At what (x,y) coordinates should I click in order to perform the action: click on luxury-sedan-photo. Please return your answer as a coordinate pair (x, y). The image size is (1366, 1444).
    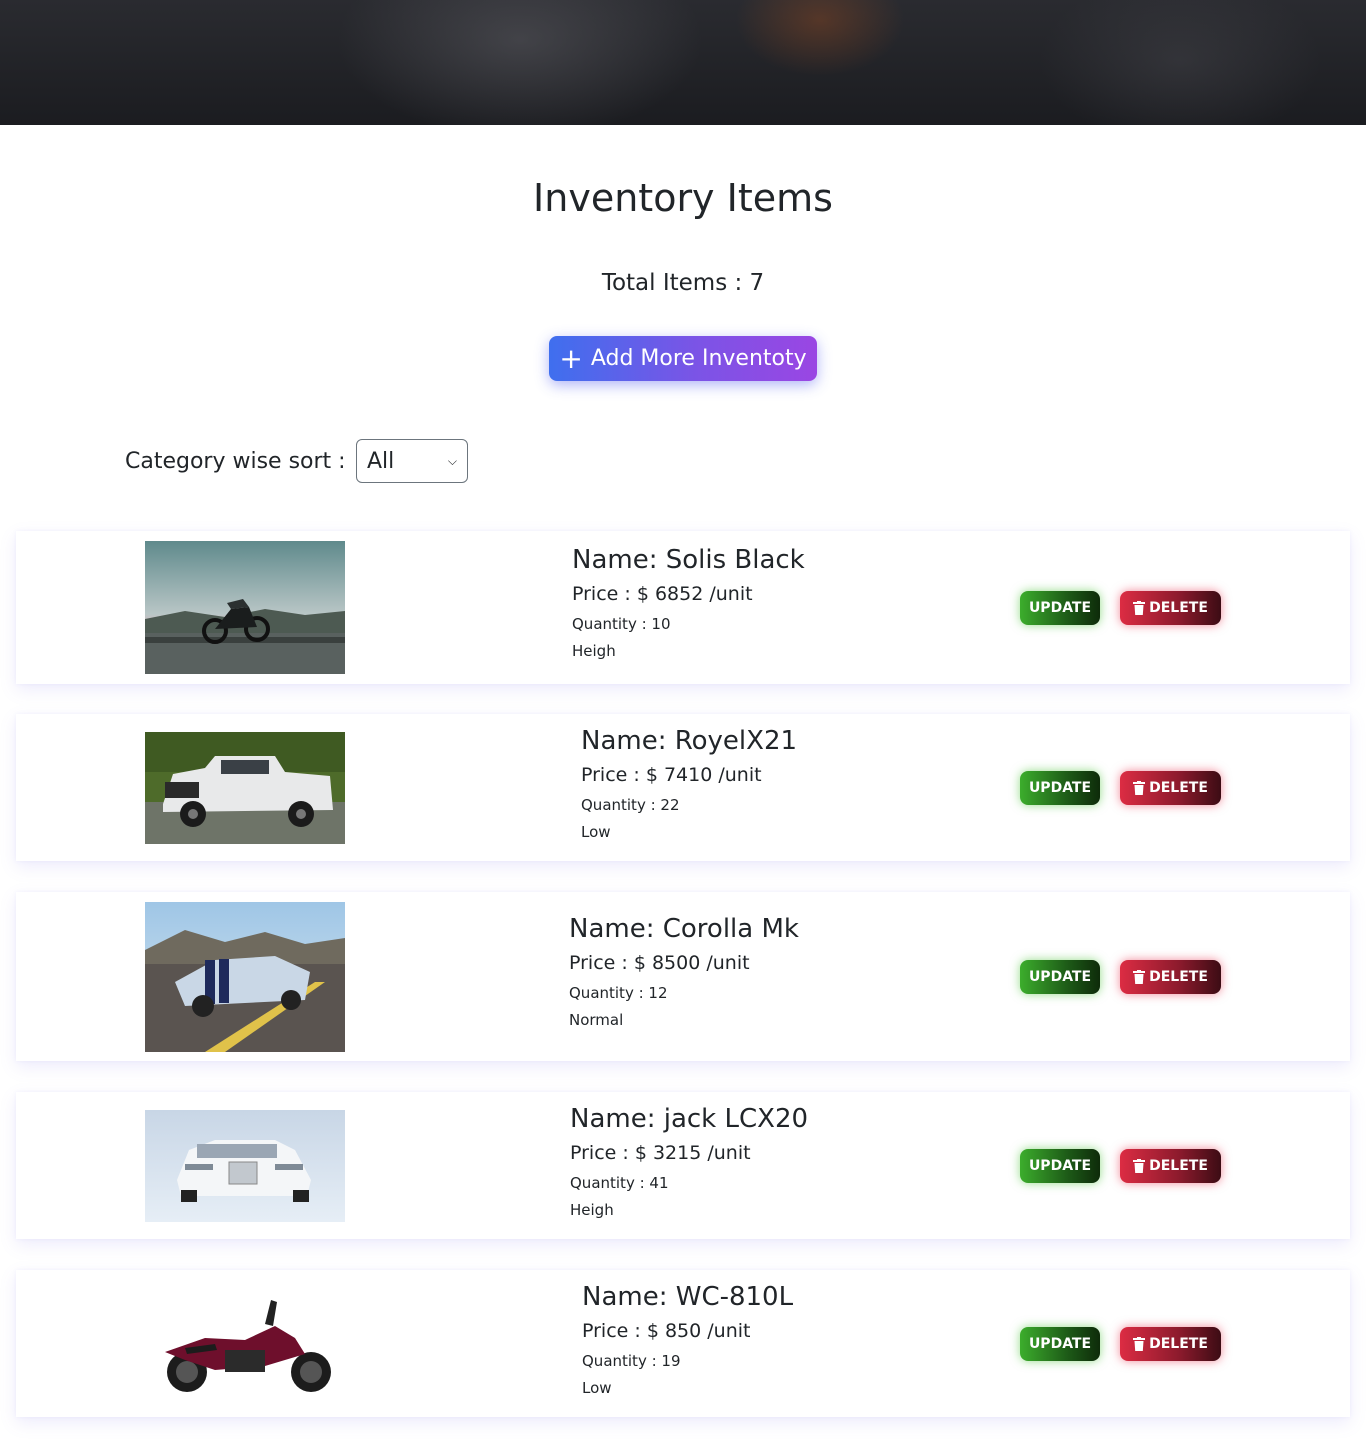
    Looking at the image, I should click on (245, 1166).